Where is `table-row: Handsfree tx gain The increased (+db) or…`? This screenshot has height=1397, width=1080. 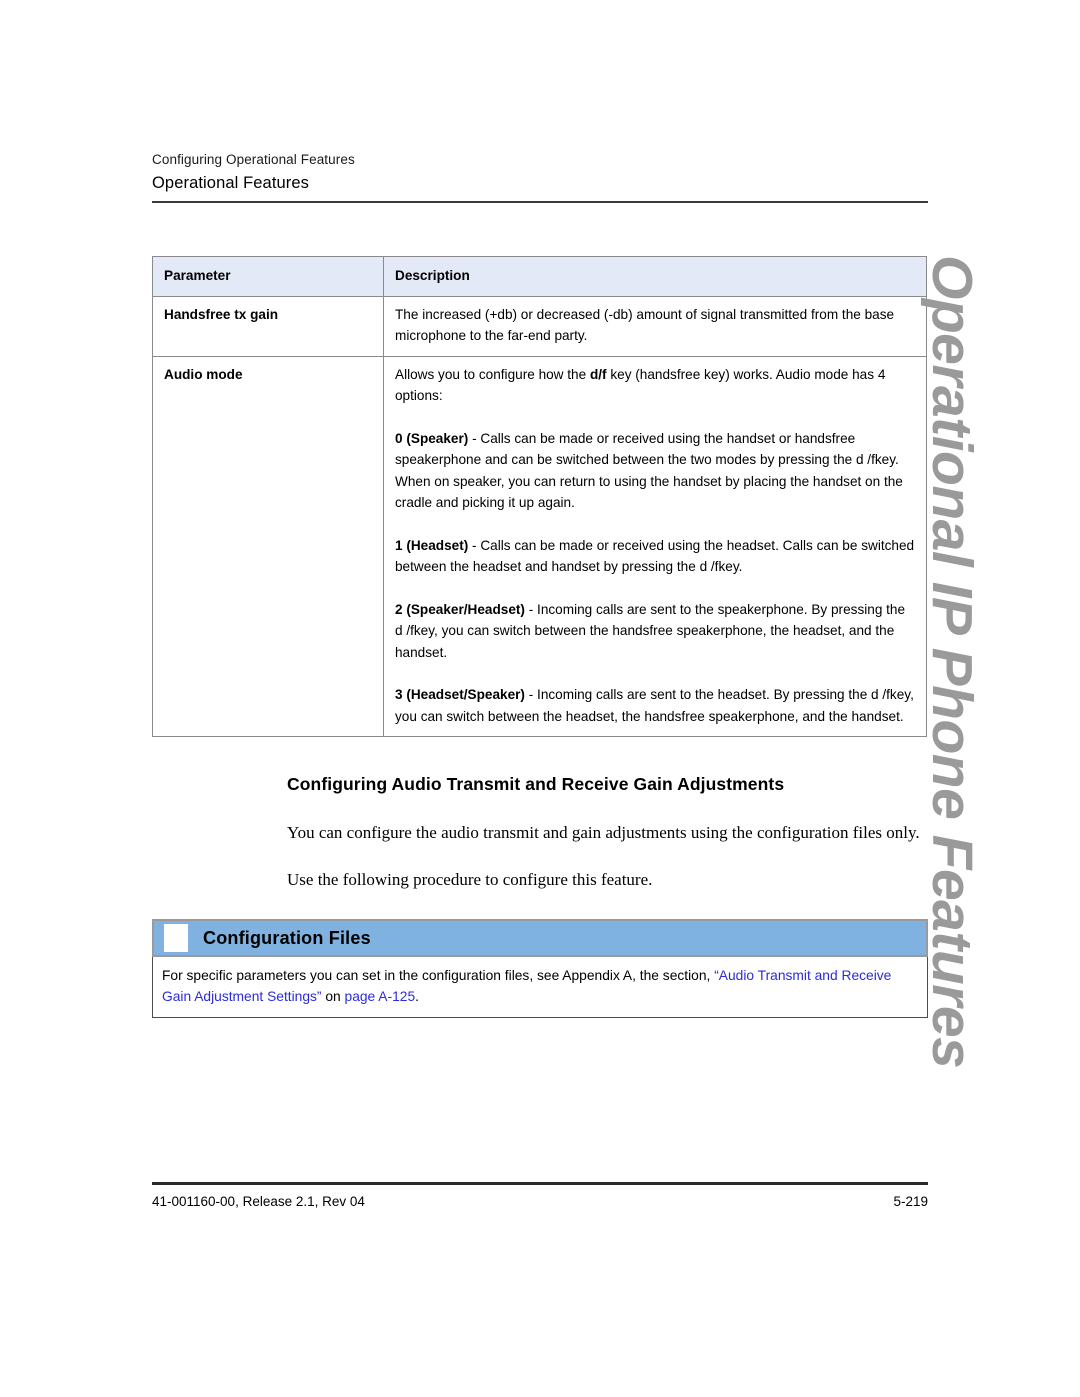
table-row: Handsfree tx gain The increased (+db) or… is located at coordinates (539, 326).